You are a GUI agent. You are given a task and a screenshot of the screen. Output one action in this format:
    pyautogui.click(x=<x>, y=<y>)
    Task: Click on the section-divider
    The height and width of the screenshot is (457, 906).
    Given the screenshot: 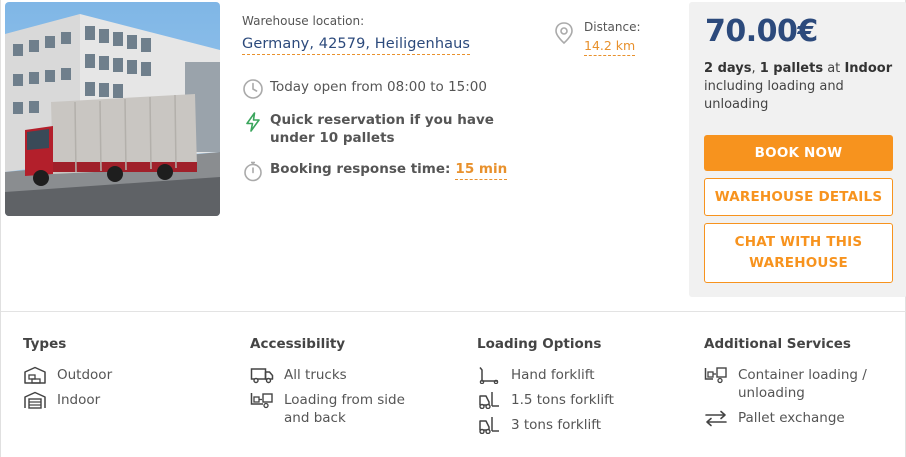 What is the action you would take?
    pyautogui.click(x=453, y=311)
    